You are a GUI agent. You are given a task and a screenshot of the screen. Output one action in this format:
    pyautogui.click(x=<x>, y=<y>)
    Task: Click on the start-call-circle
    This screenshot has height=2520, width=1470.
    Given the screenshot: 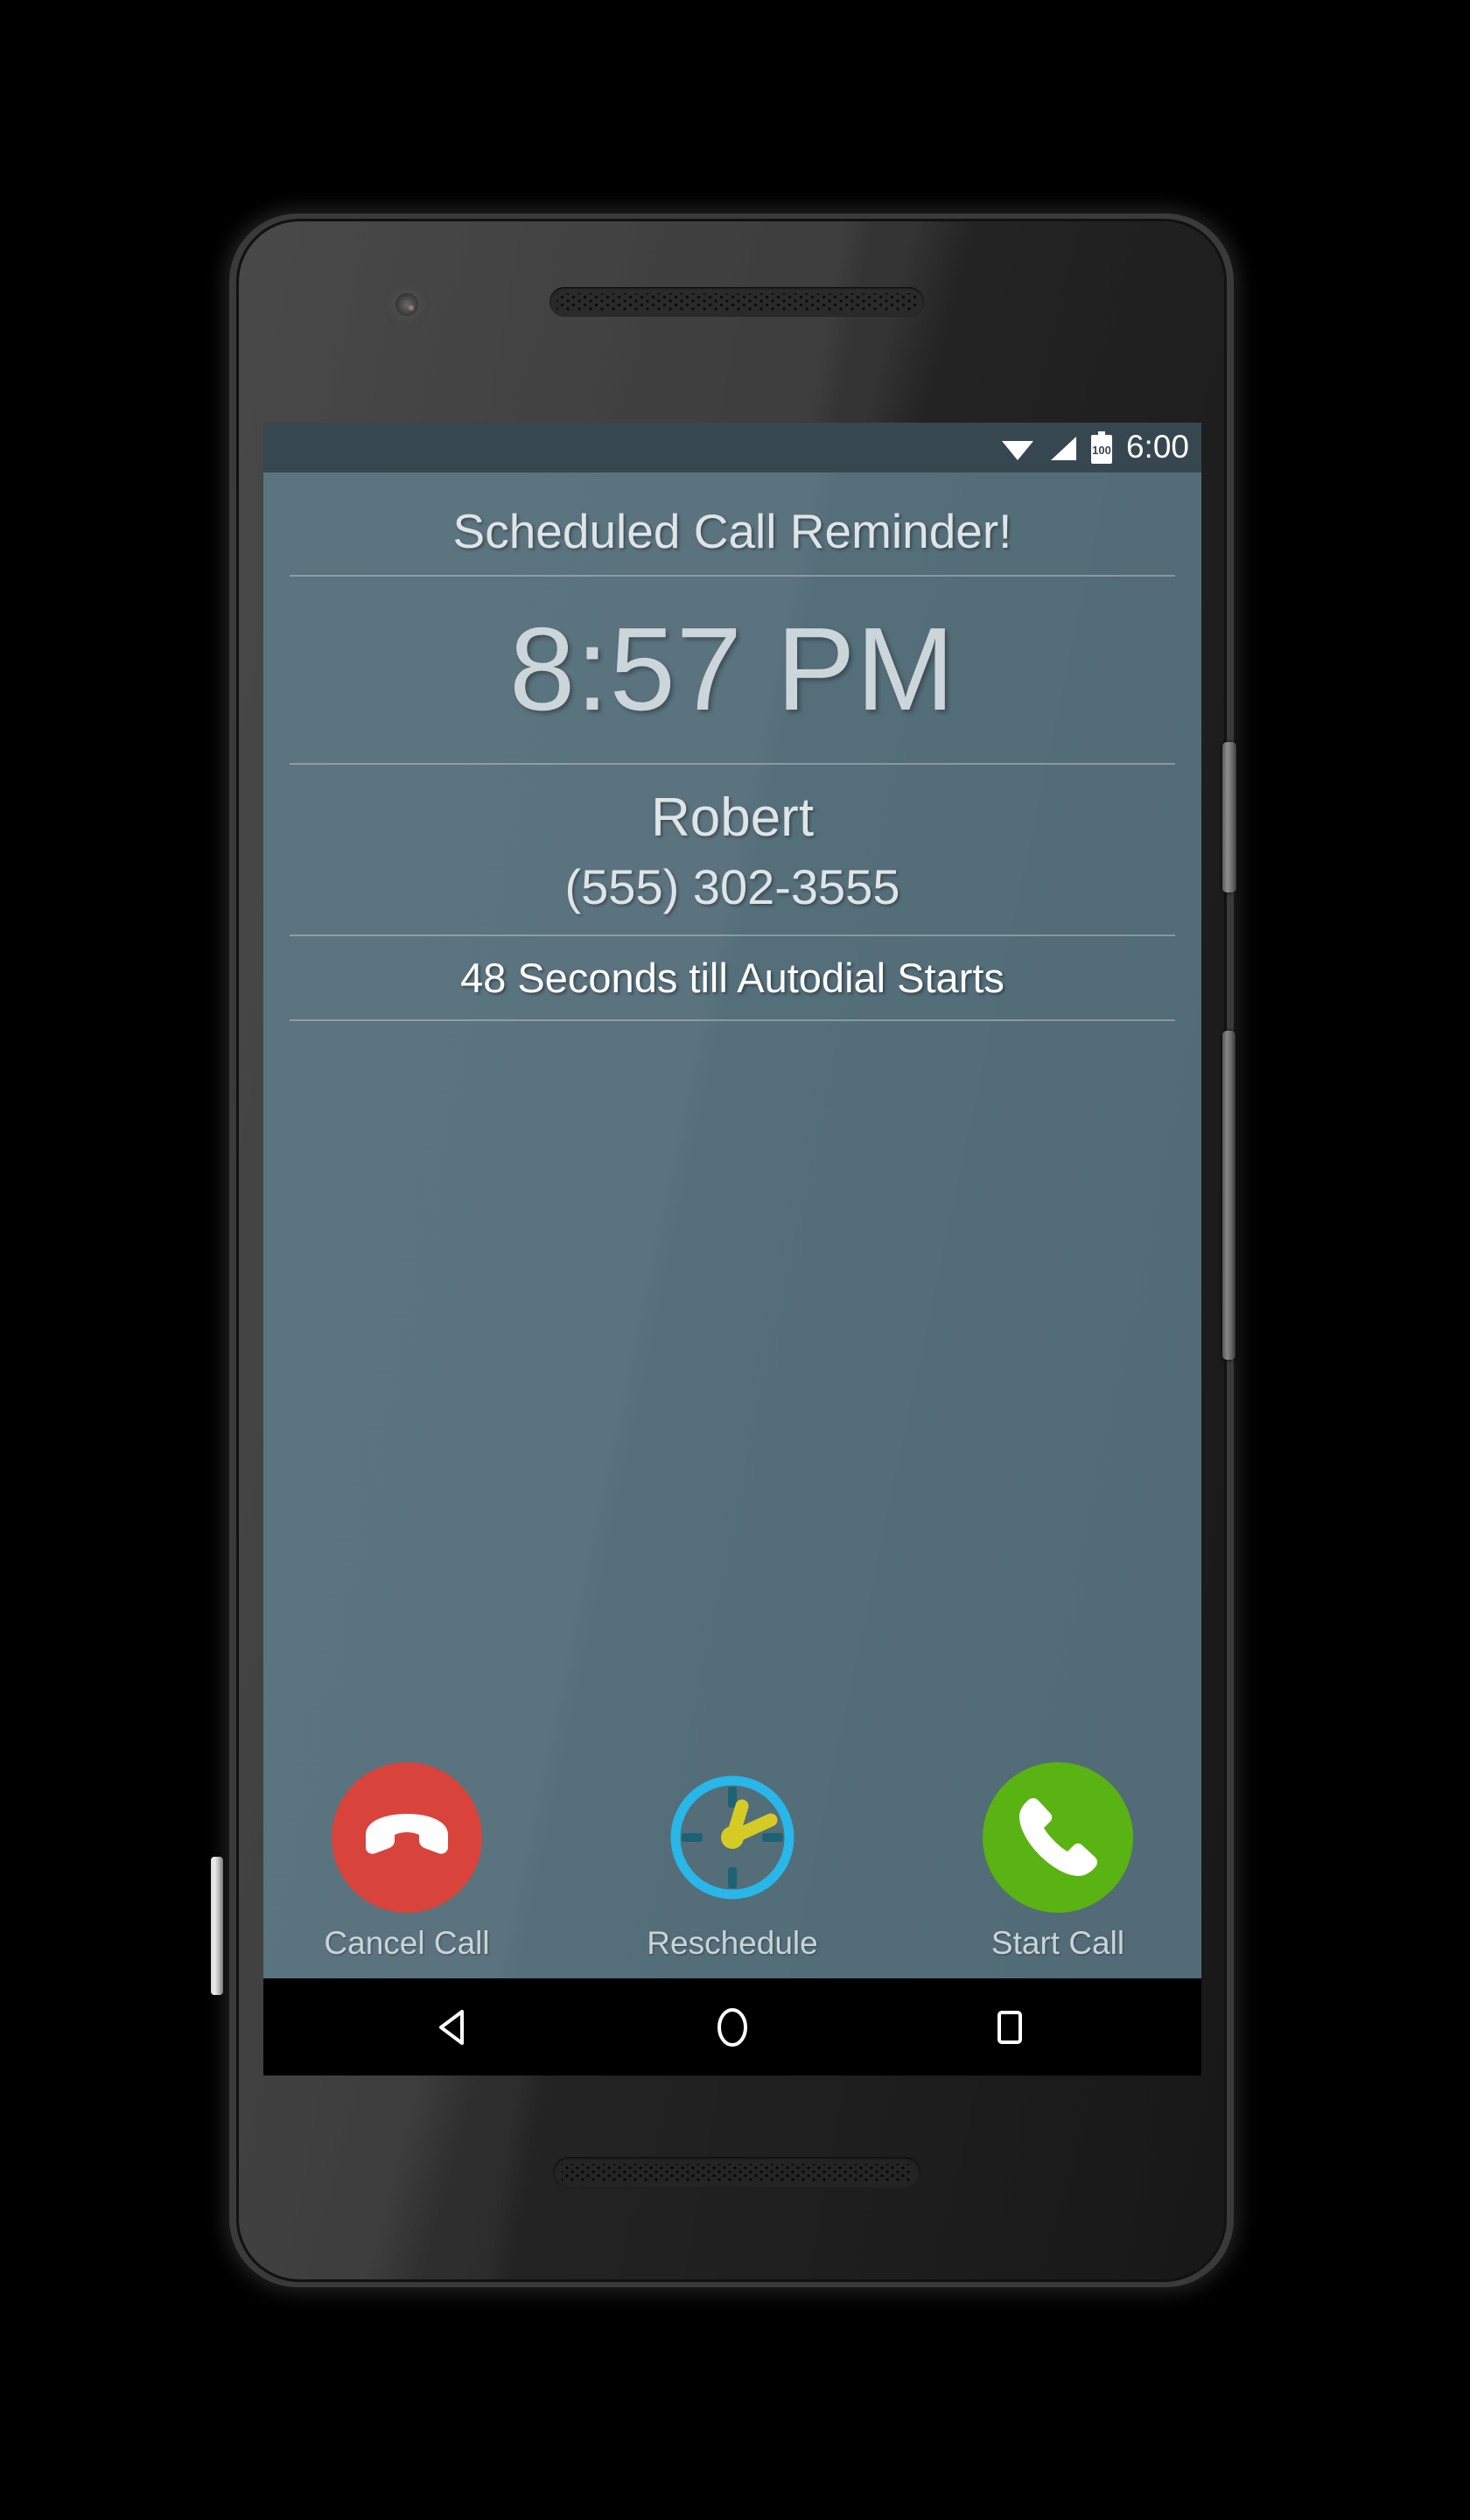 What is the action you would take?
    pyautogui.click(x=1058, y=1837)
    